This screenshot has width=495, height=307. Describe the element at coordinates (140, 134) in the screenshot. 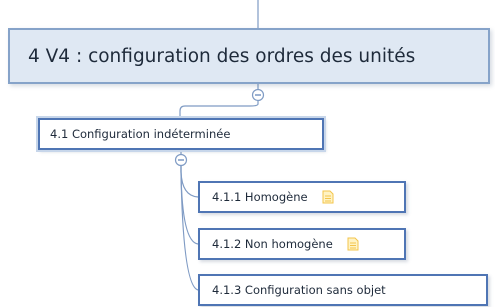

I see `subtopic-label: 4.1 Configuration indéterminée` at that location.